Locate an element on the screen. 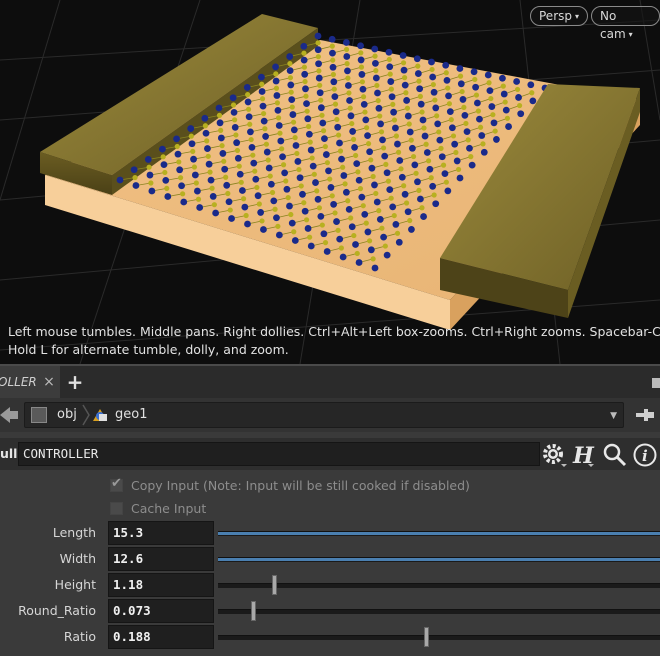 Image resolution: width=660 pixels, height=656 pixels. back-arrow-icon is located at coordinates (9, 415).